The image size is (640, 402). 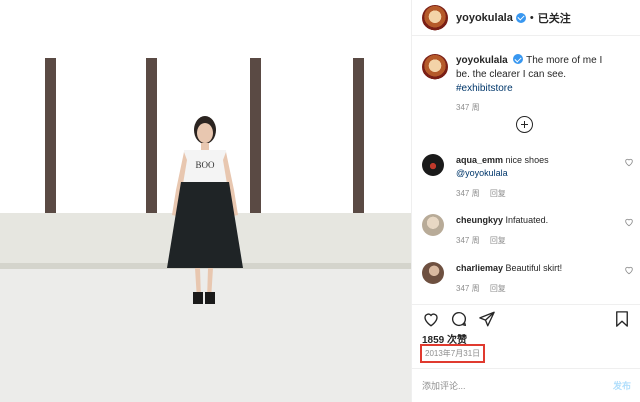 What do you see at coordinates (531, 167) in the screenshot?
I see `comment-text: aqua_emm nice shoes @yoyokulala` at bounding box center [531, 167].